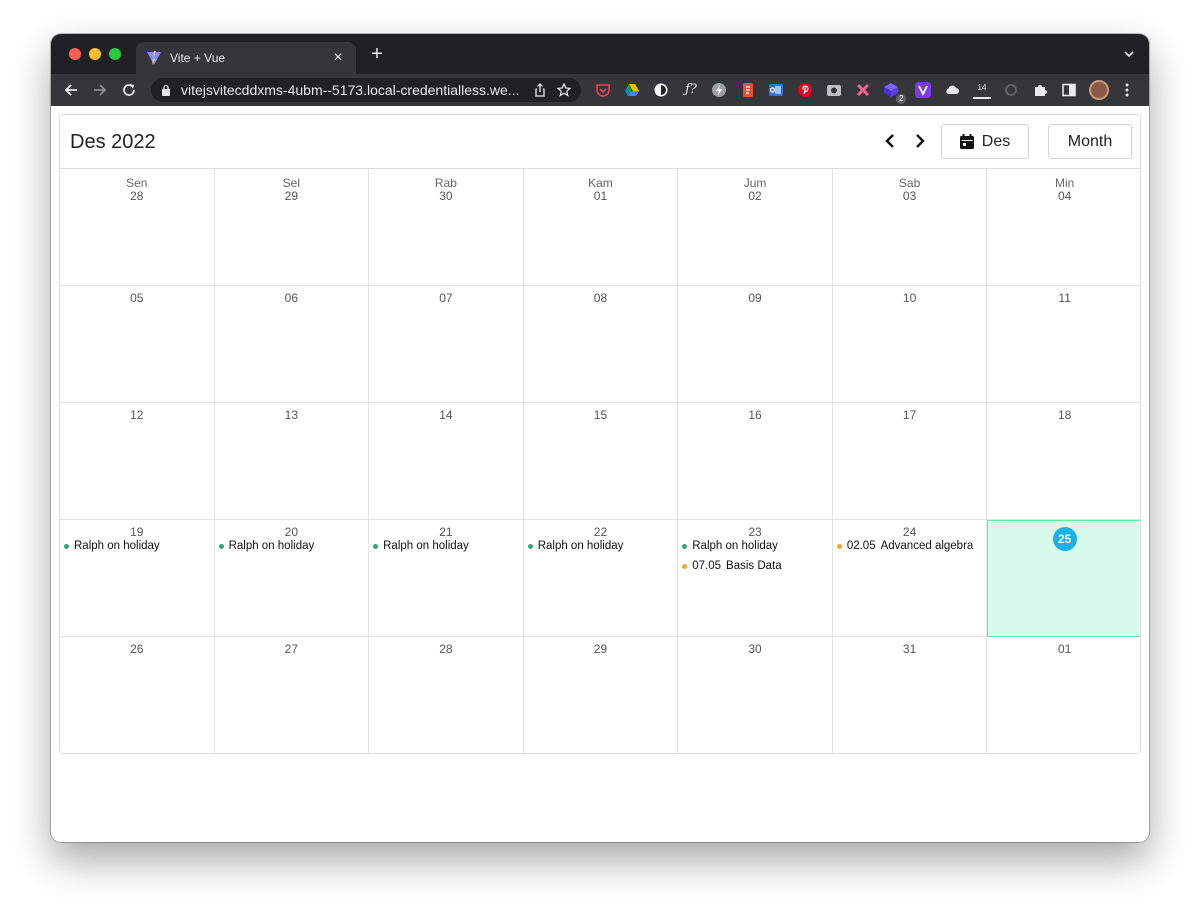  Describe the element at coordinates (805, 90) in the screenshot. I see `pinterest-icon` at that location.